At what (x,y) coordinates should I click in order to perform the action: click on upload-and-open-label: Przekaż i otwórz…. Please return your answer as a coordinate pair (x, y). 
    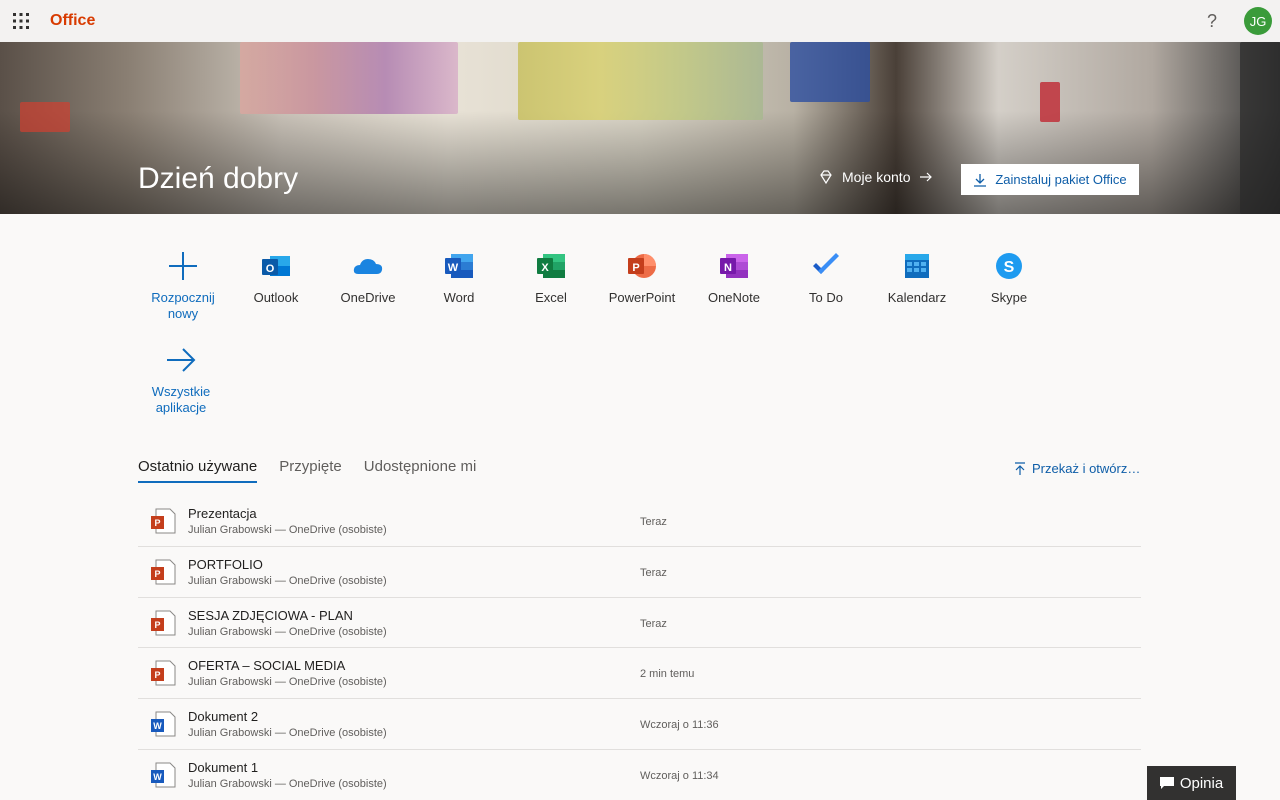
    Looking at the image, I should click on (1086, 468).